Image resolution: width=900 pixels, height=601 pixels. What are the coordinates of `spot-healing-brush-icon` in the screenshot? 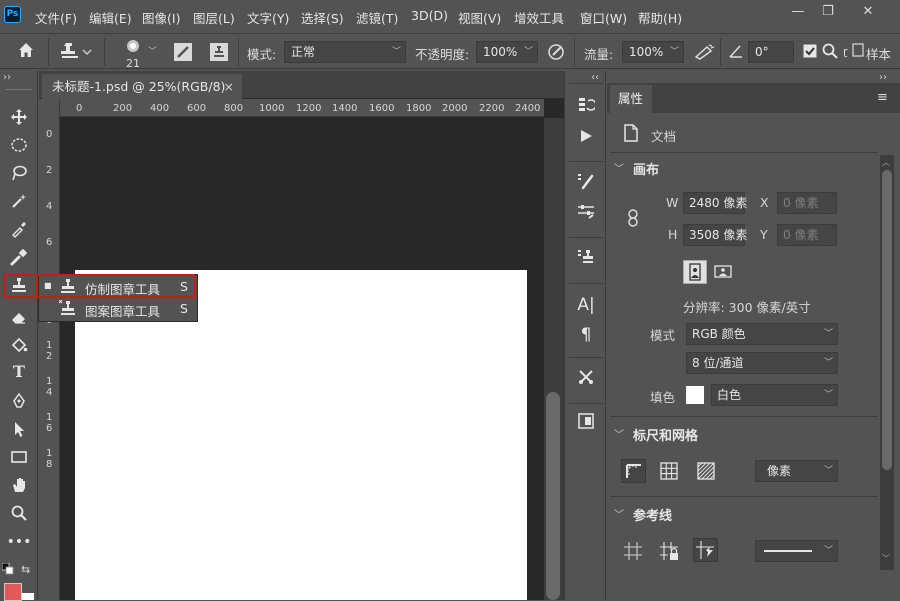 It's located at (19, 256).